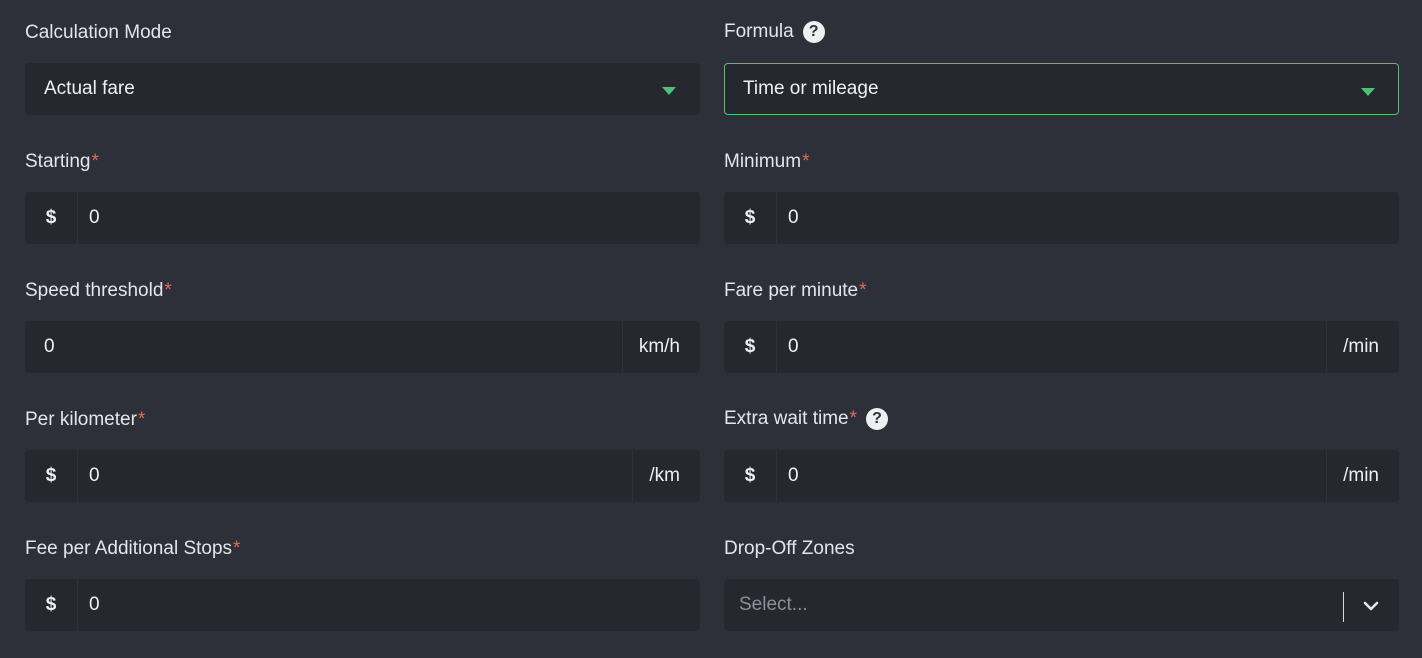 This screenshot has height=658, width=1422. I want to click on chevron-down-icon, so click(1371, 606).